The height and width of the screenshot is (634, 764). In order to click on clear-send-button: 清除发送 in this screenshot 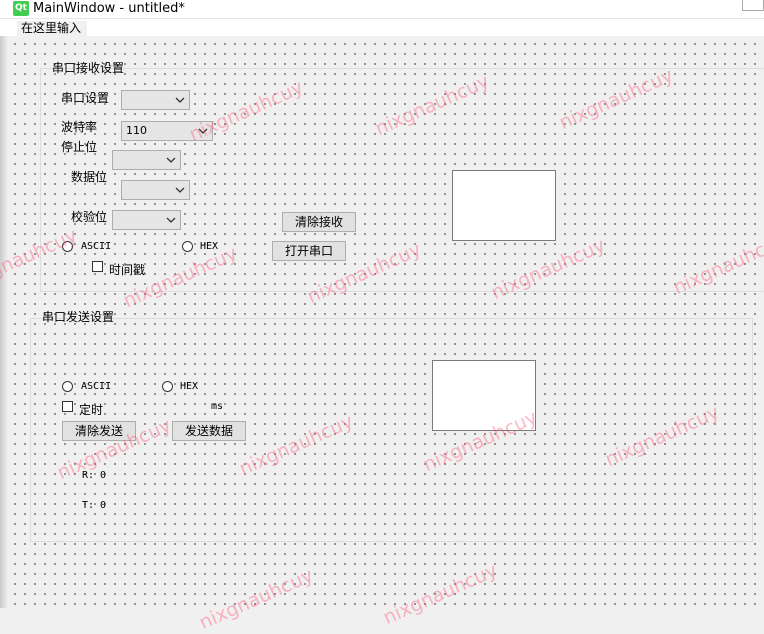, I will do `click(99, 431)`.